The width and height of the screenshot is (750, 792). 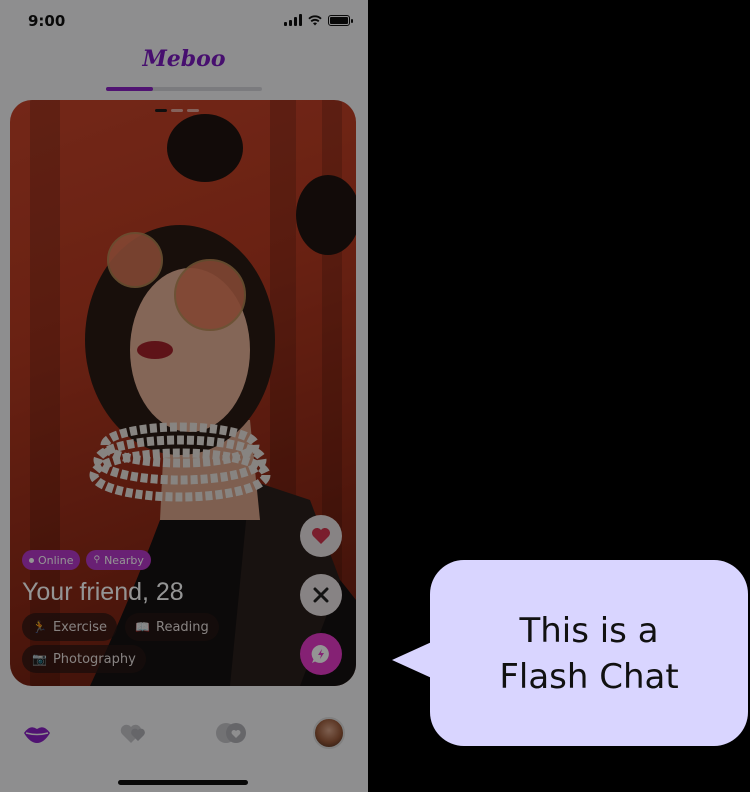 I want to click on flash-chat-tooltip: This is a Flash Chat, so click(x=571, y=653).